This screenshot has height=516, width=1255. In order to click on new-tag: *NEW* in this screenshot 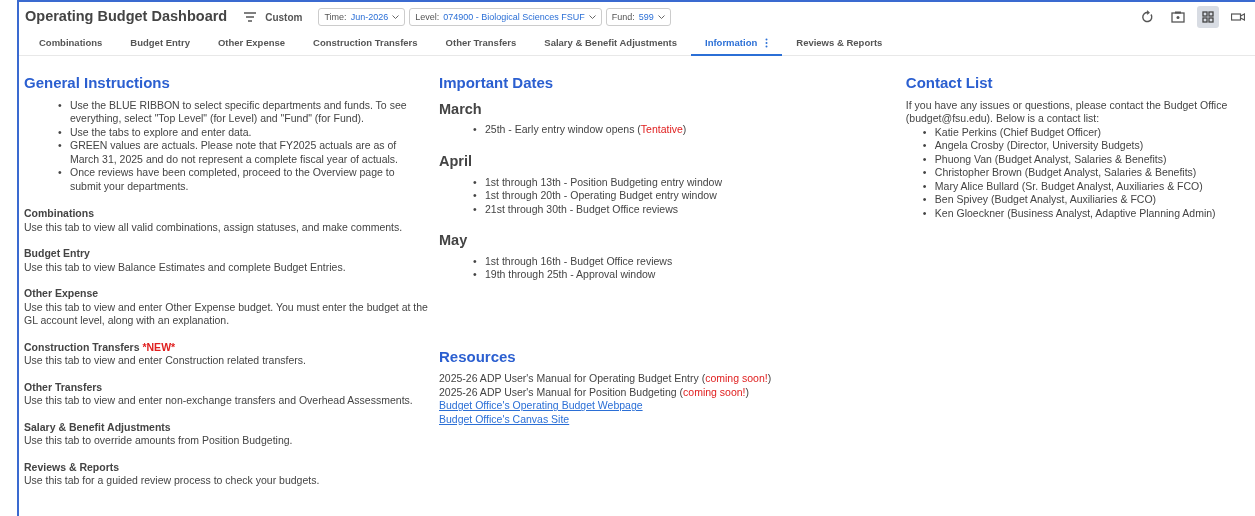, I will do `click(159, 346)`.